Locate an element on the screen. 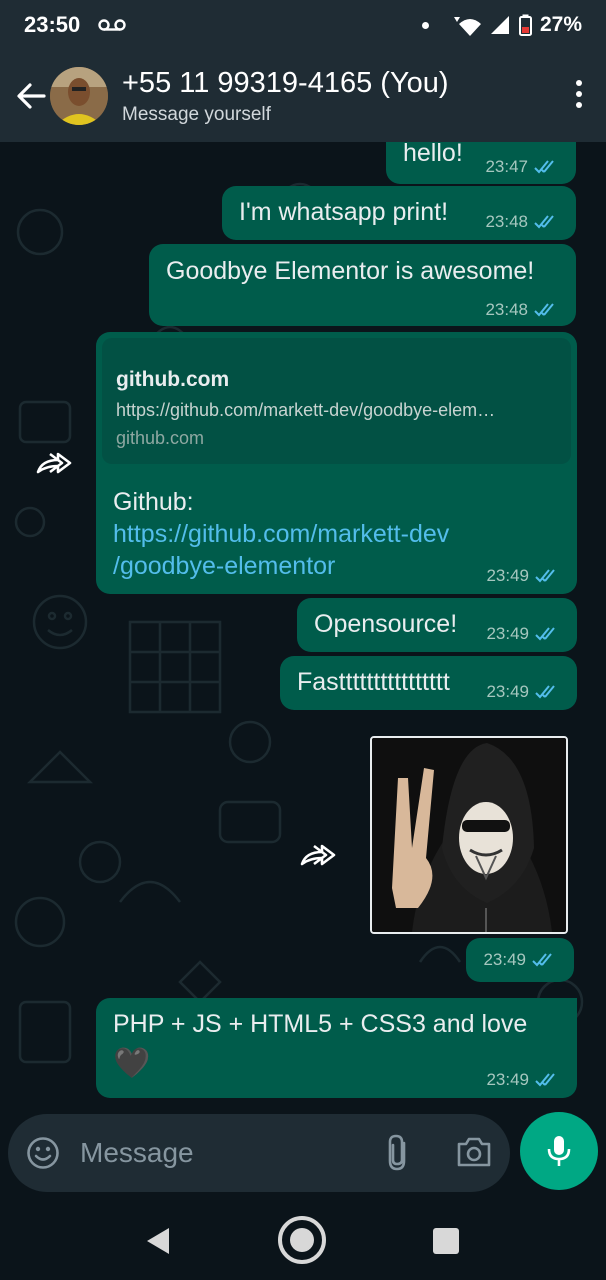 Image resolution: width=606 pixels, height=1280 pixels. message-text: Opensource! is located at coordinates (386, 624).